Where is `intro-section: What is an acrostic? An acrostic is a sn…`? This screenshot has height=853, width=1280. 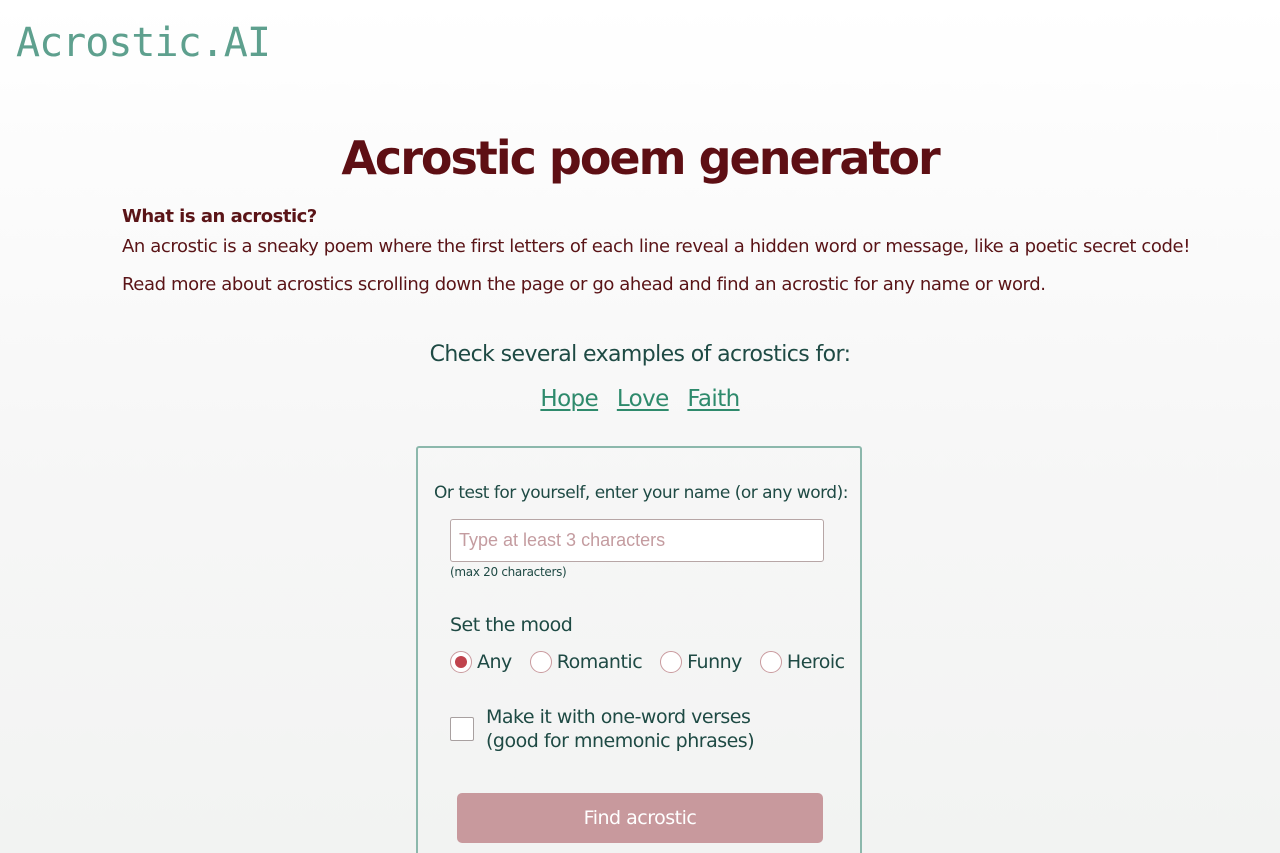
intro-section: What is an acrostic? An acrostic is a sn… is located at coordinates (656, 251).